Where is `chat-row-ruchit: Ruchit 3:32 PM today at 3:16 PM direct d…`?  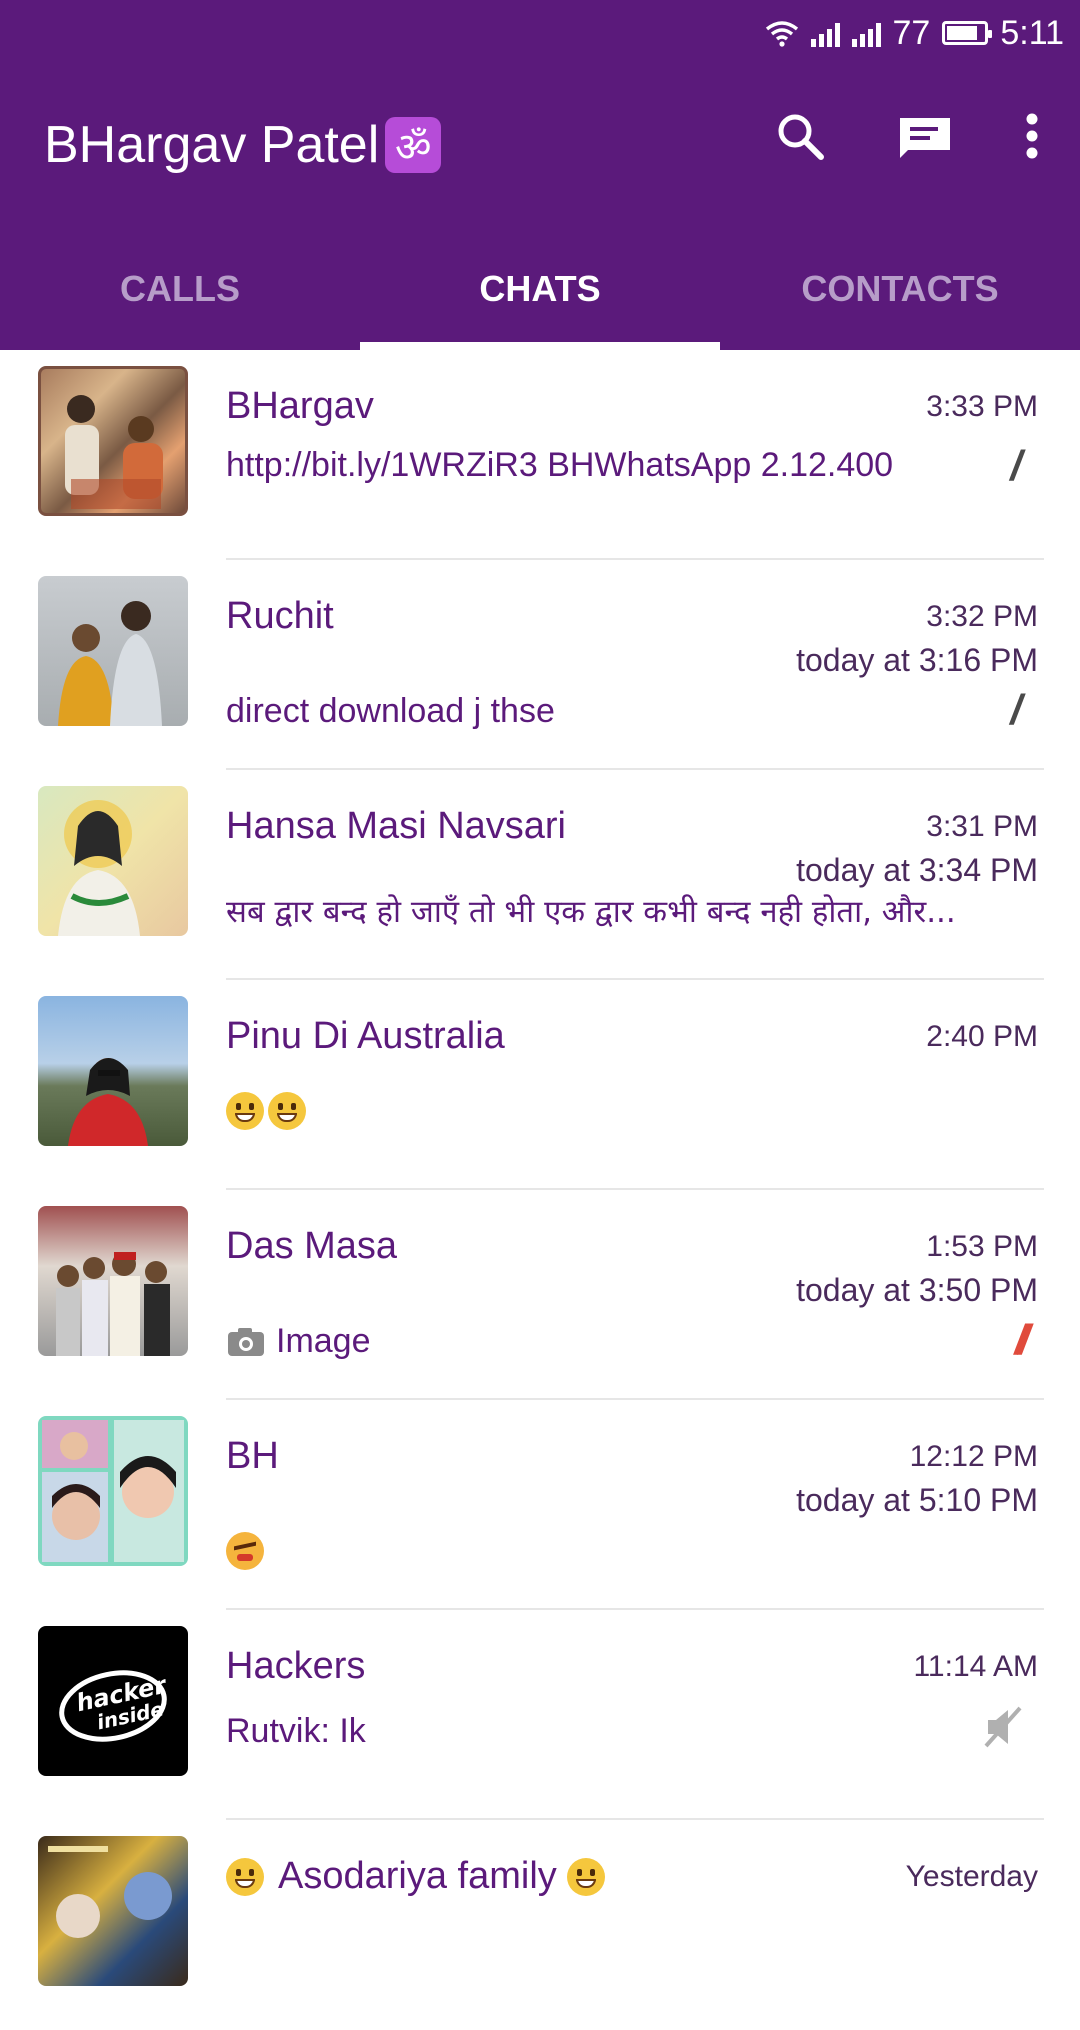 chat-row-ruchit: Ruchit 3:32 PM today at 3:16 PM direct d… is located at coordinates (540, 665).